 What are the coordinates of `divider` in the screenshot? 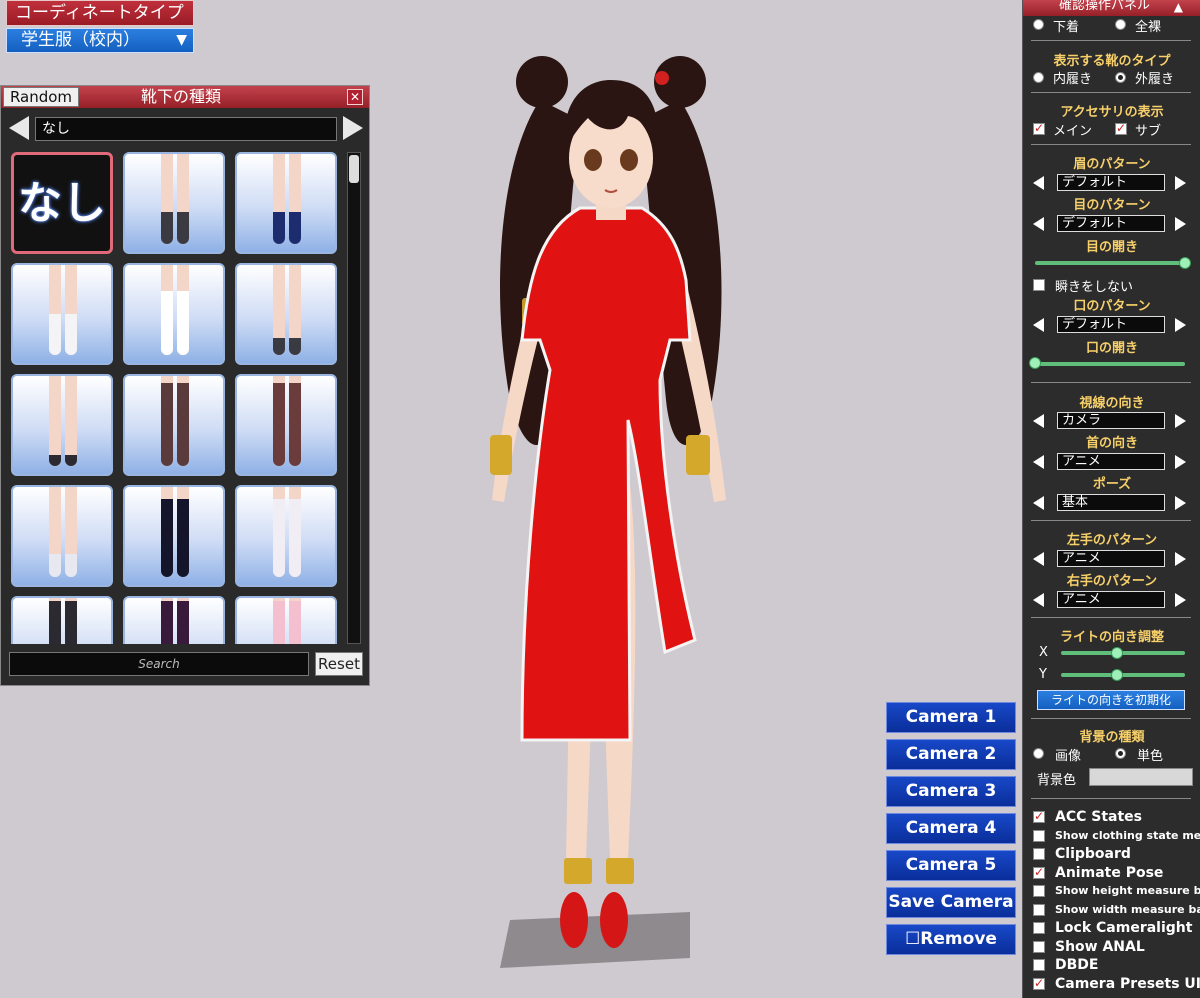 It's located at (1111, 382).